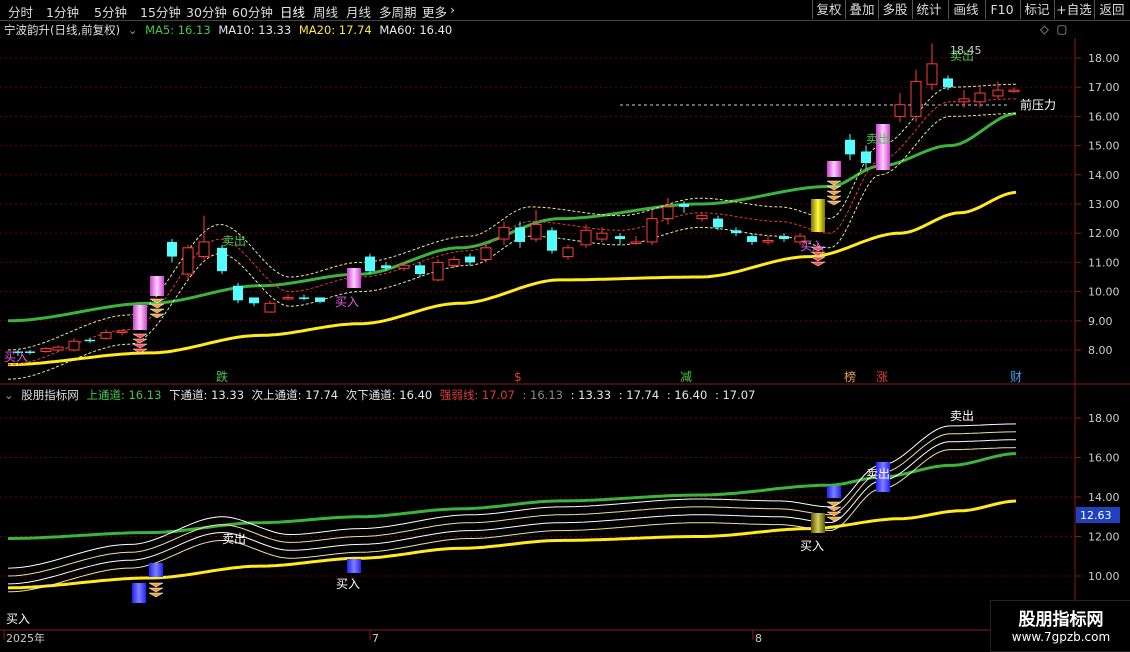  What do you see at coordinates (1096, 515) in the screenshot?
I see `cursor-value: 12.63` at bounding box center [1096, 515].